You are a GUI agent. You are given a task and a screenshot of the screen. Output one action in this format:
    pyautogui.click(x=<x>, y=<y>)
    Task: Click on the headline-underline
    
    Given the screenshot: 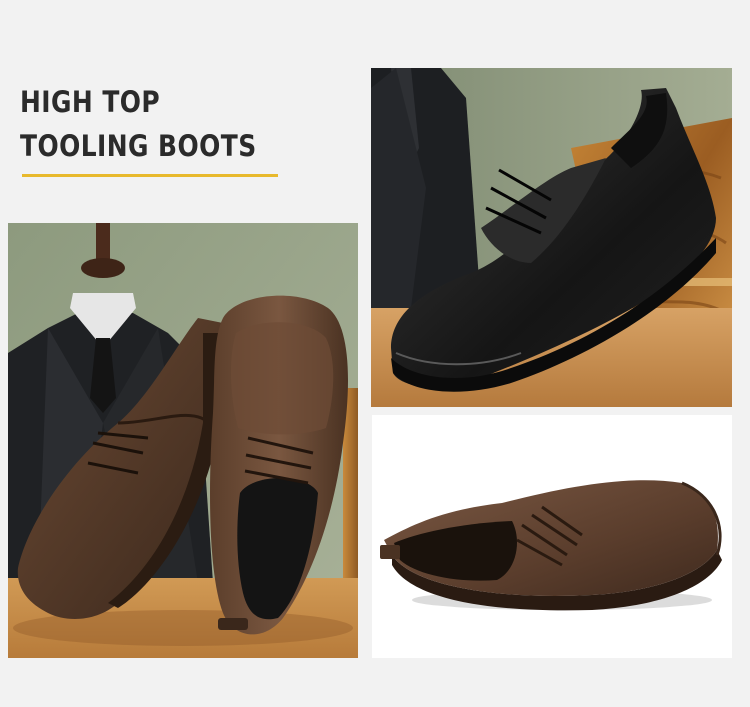 What is the action you would take?
    pyautogui.click(x=150, y=175)
    